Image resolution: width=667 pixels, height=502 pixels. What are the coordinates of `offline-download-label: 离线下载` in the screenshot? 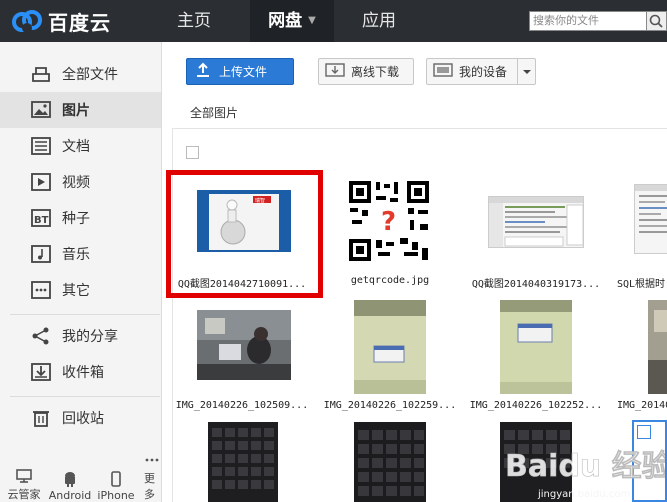 It's located at (375, 72).